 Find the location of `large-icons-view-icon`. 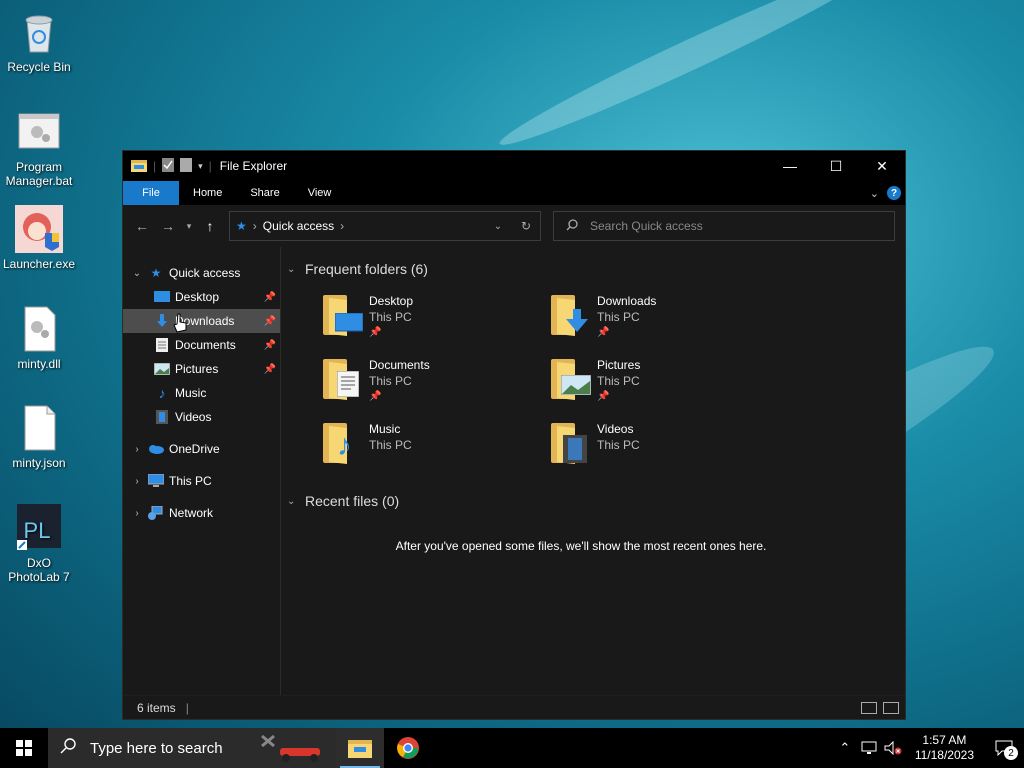

large-icons-view-icon is located at coordinates (891, 707).